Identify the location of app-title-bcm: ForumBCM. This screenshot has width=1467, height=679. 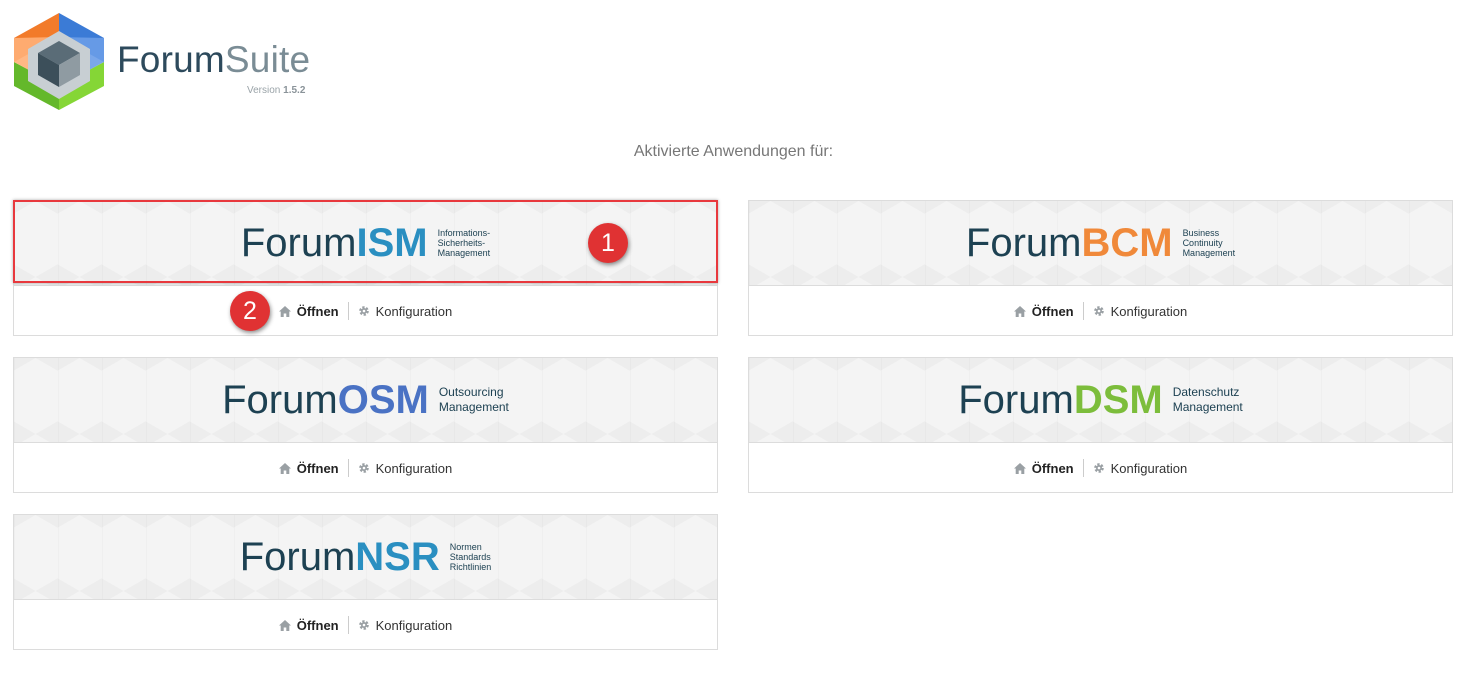
(1069, 243).